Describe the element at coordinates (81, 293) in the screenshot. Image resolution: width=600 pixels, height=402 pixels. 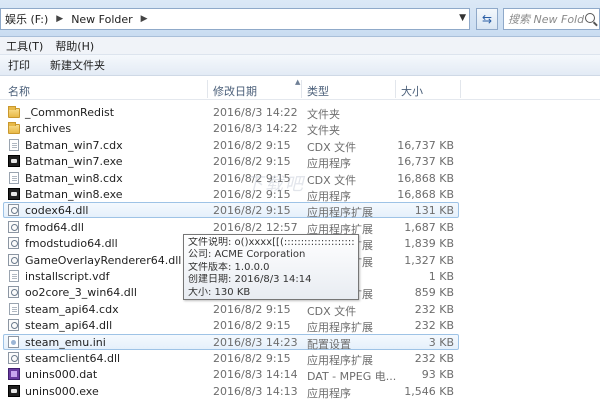
I see `file-name: oo2core_3_win64.dll` at that location.